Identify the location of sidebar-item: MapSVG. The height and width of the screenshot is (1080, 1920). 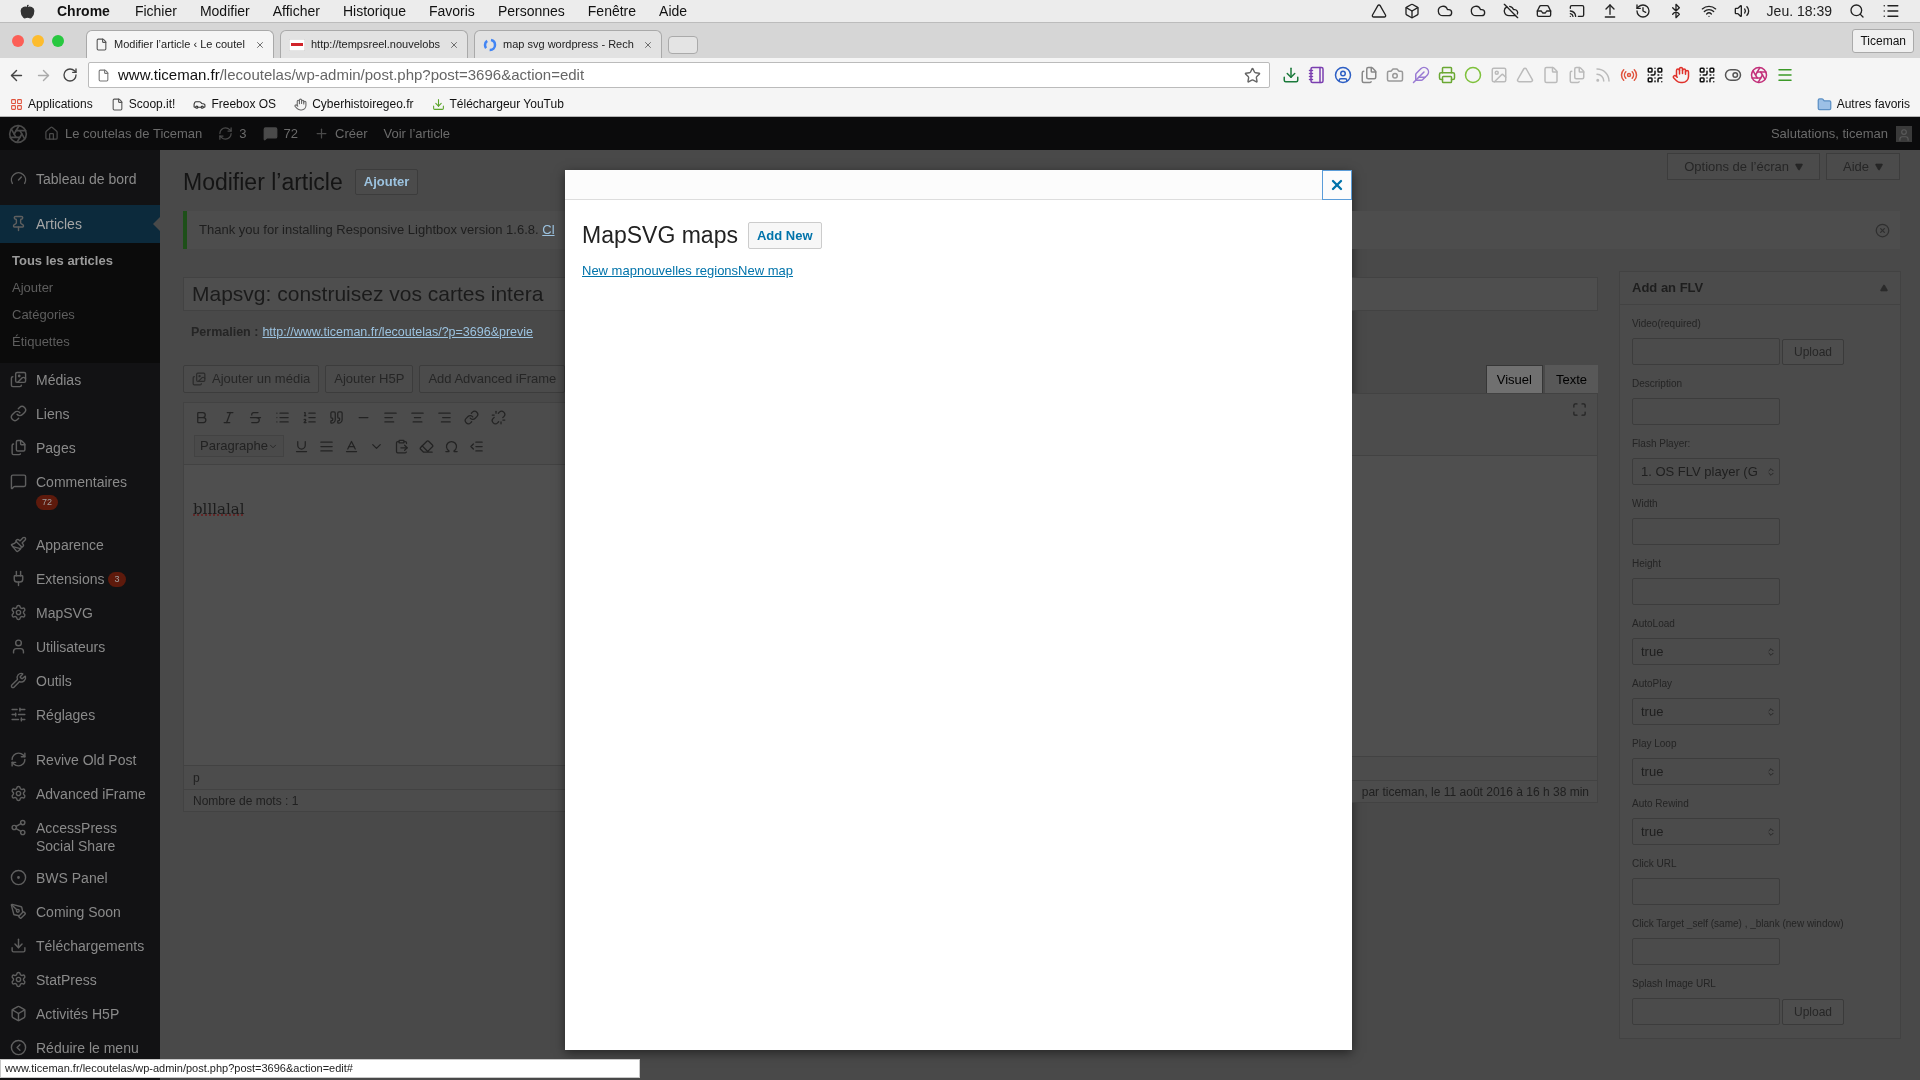
(80, 613).